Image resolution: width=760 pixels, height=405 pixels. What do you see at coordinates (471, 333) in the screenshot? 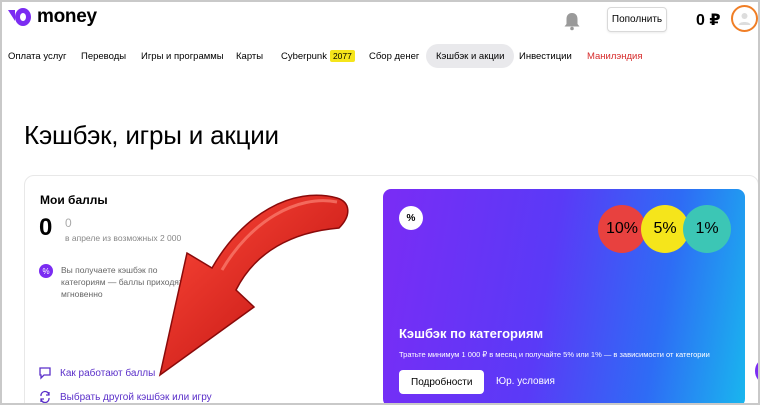
I see `promo-title: Кэшбэк по категориям` at bounding box center [471, 333].